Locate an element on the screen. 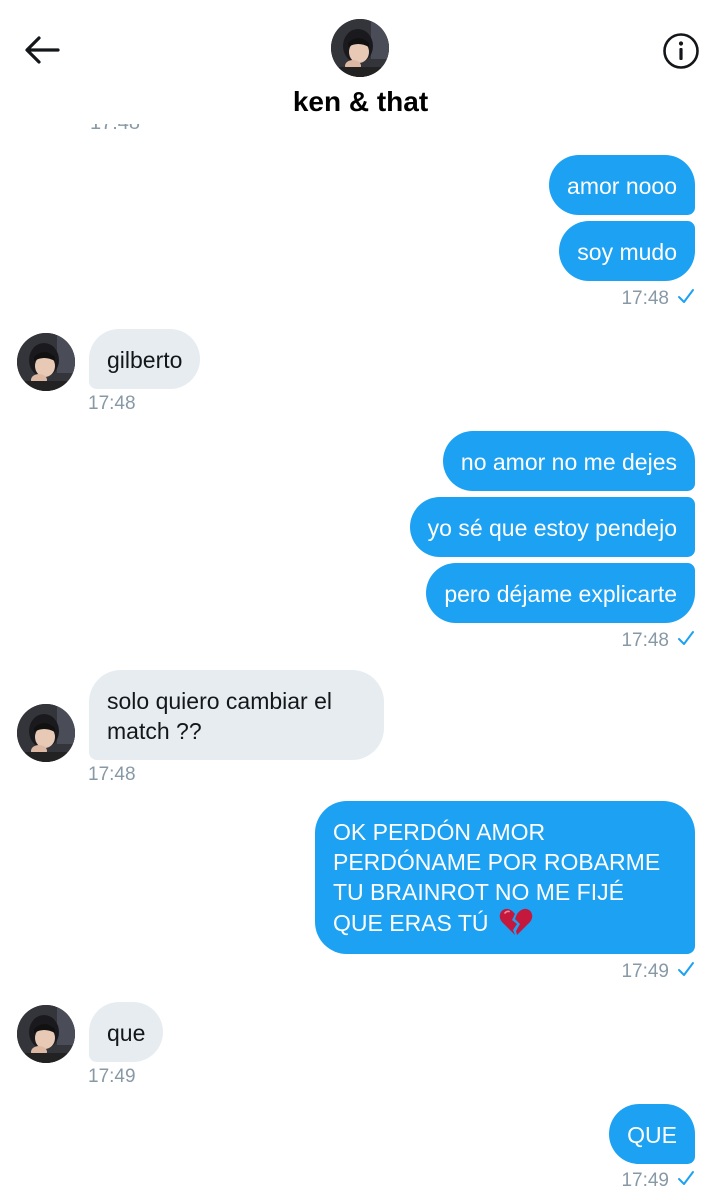 The height and width of the screenshot is (1200, 721). message-text: que is located at coordinates (126, 1033).